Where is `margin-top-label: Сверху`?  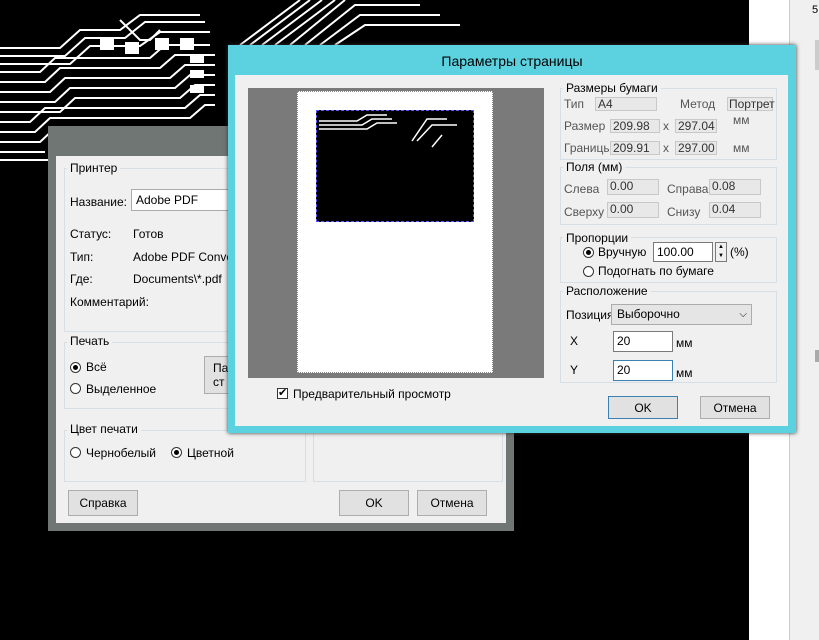
margin-top-label: Сверху is located at coordinates (584, 212).